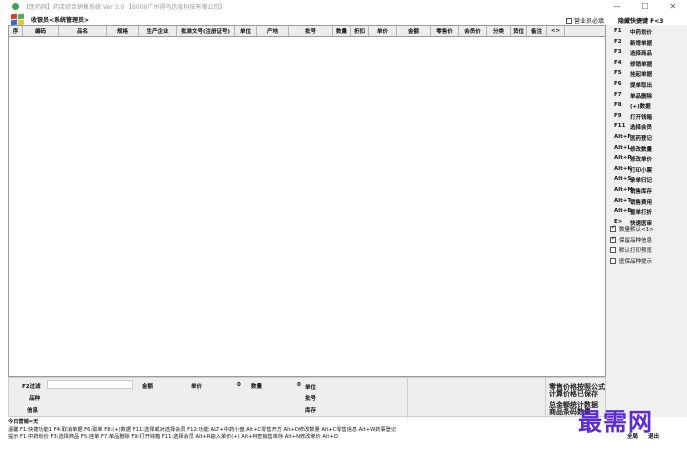  I want to click on shortcut-label: 选择商品, so click(641, 54).